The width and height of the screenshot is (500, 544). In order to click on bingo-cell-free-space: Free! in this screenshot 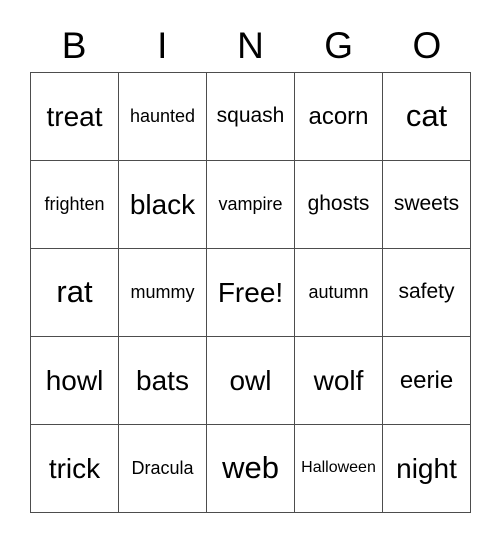, I will do `click(251, 293)`.